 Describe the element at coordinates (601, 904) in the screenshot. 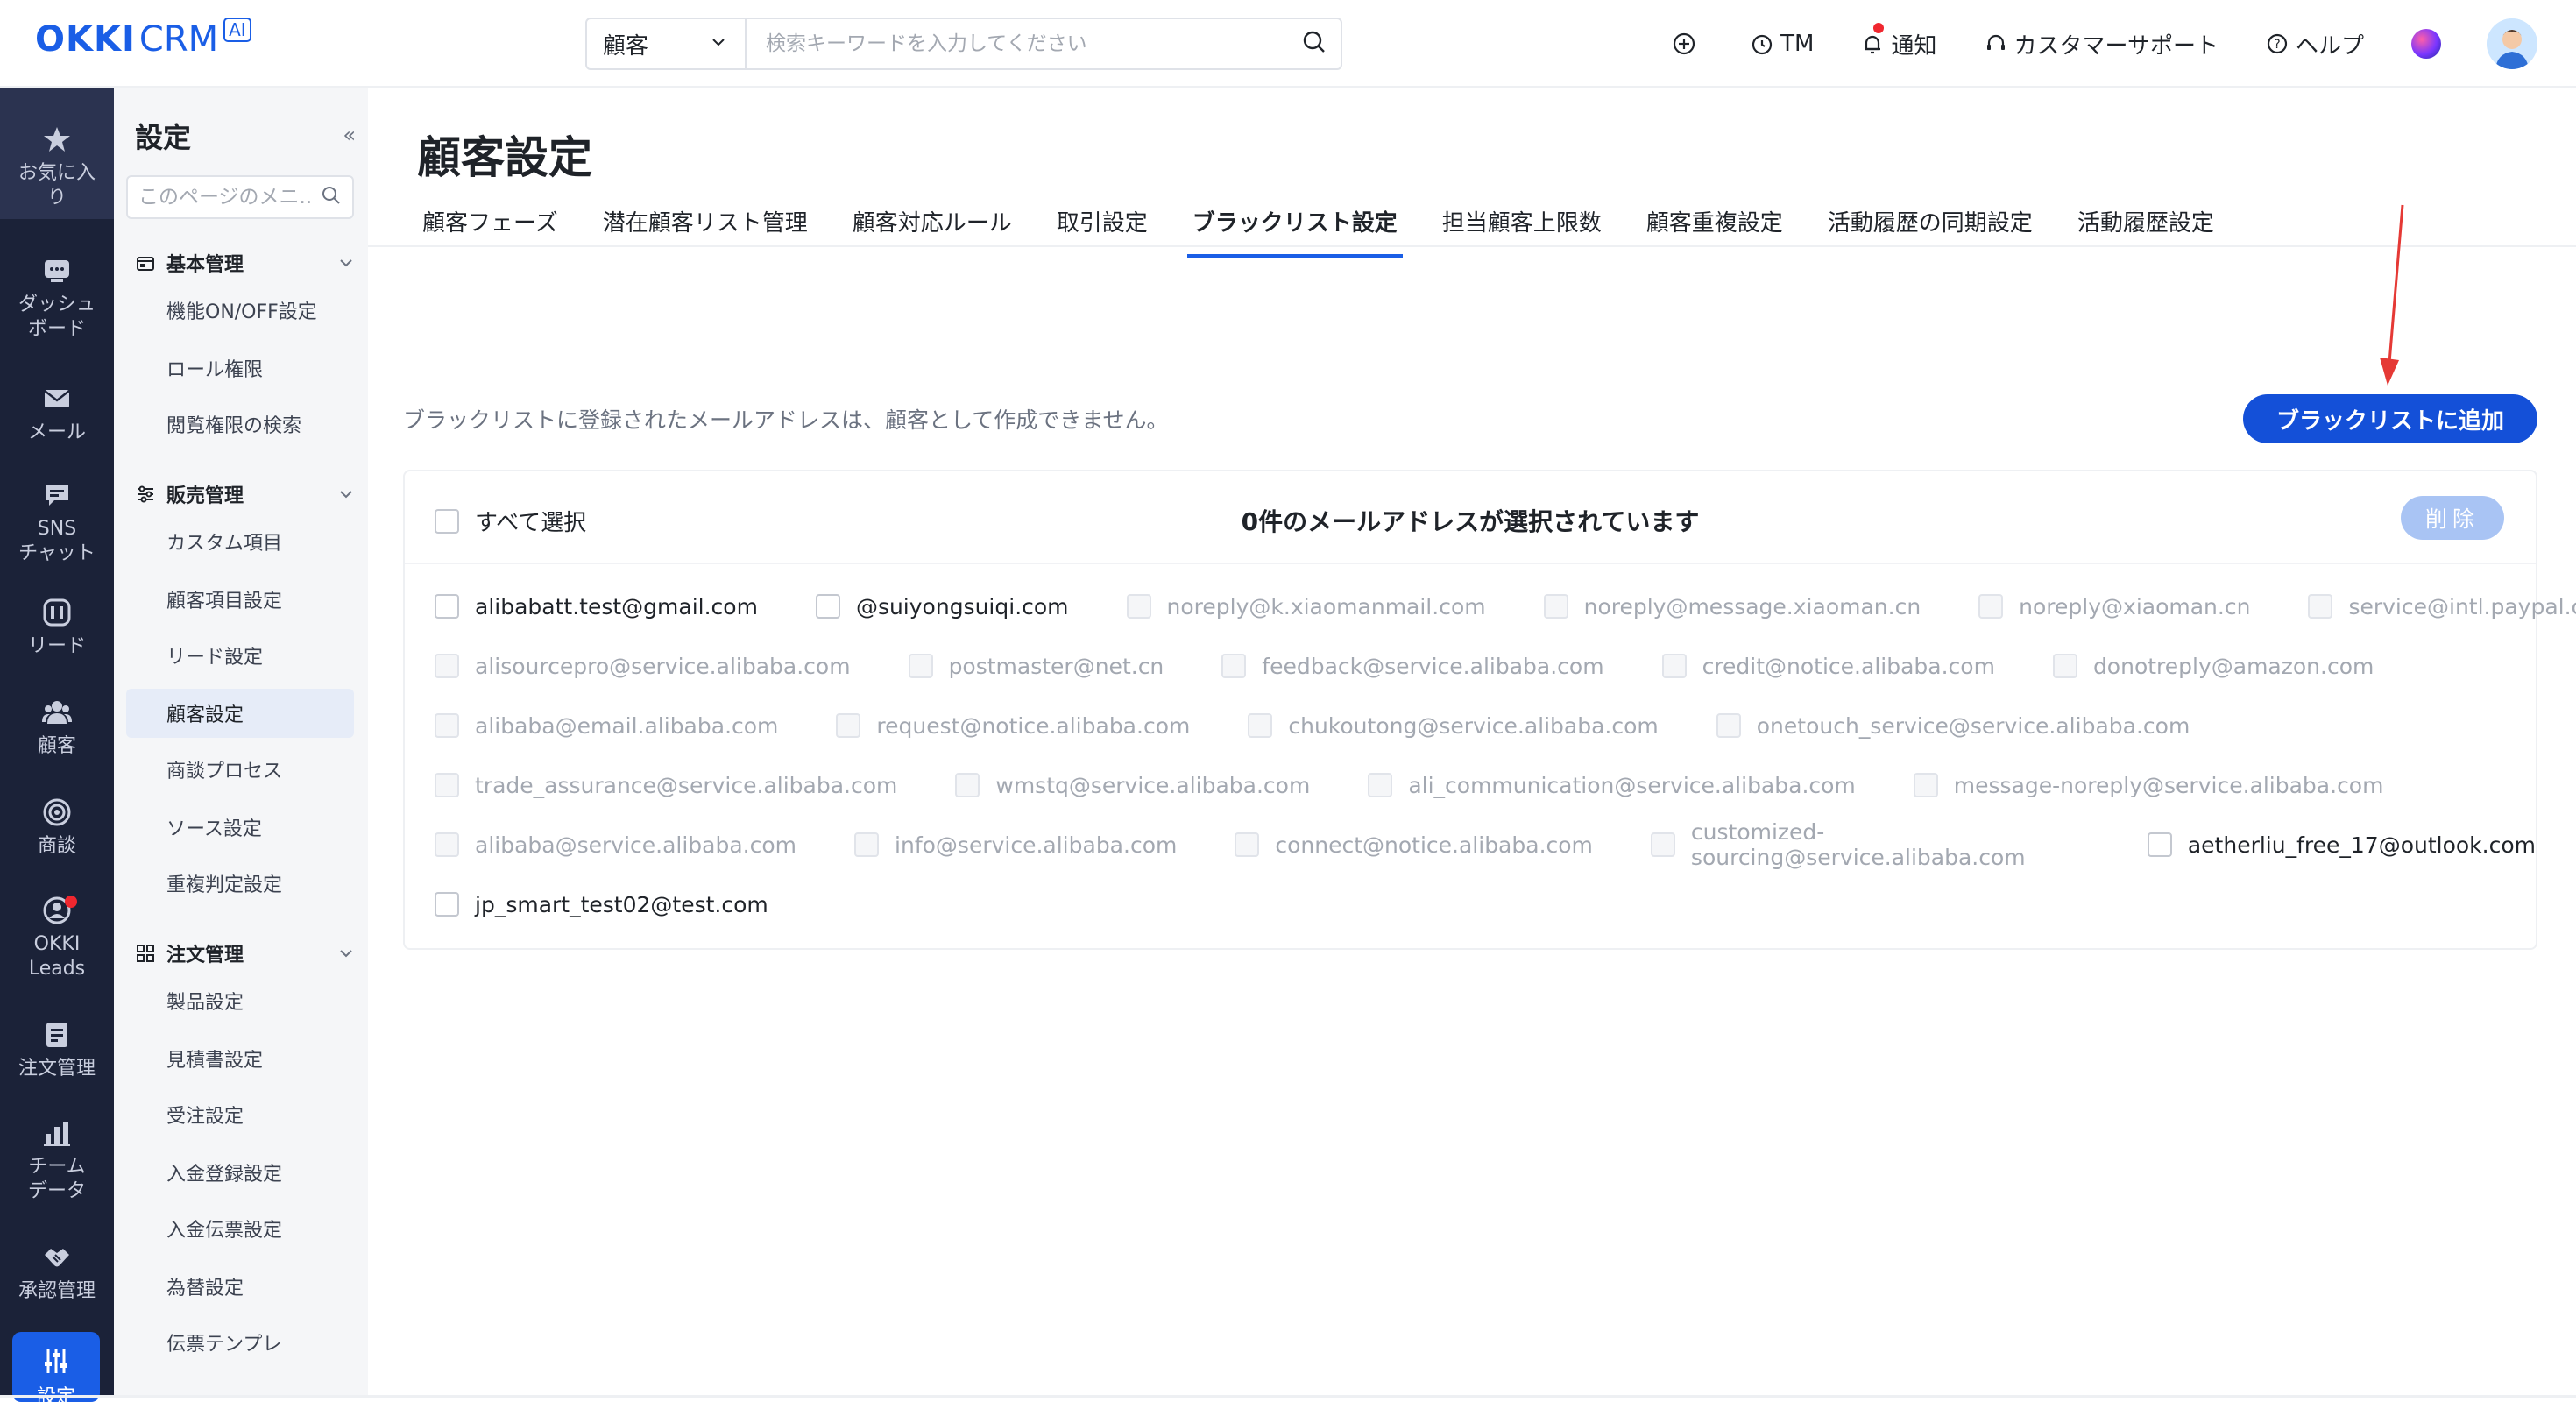

I see `blacklist-email-item: jp_smart_test02@test.com` at that location.